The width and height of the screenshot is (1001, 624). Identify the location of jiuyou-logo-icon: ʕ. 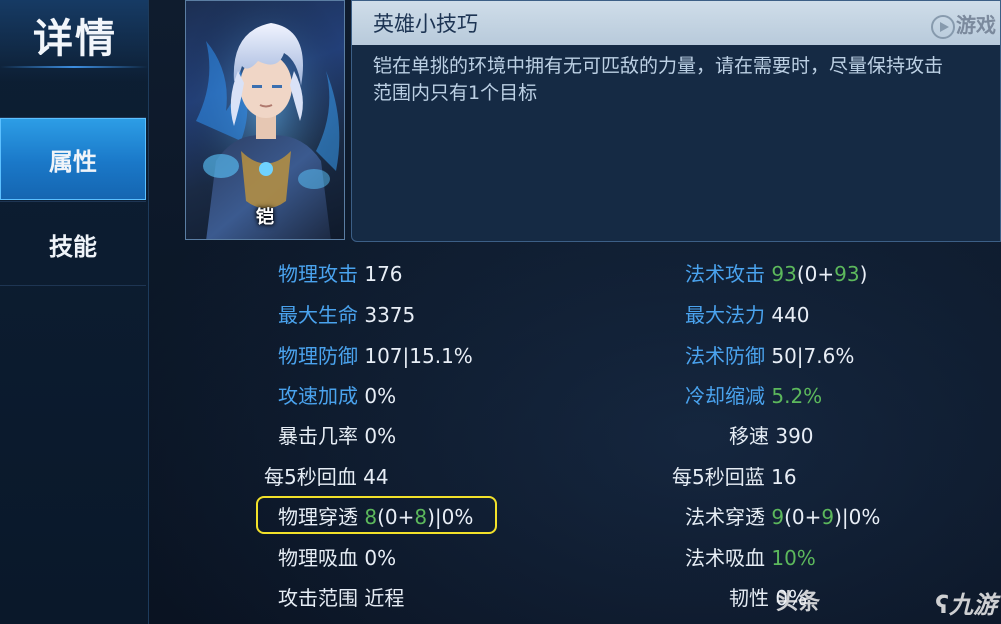
(942, 605).